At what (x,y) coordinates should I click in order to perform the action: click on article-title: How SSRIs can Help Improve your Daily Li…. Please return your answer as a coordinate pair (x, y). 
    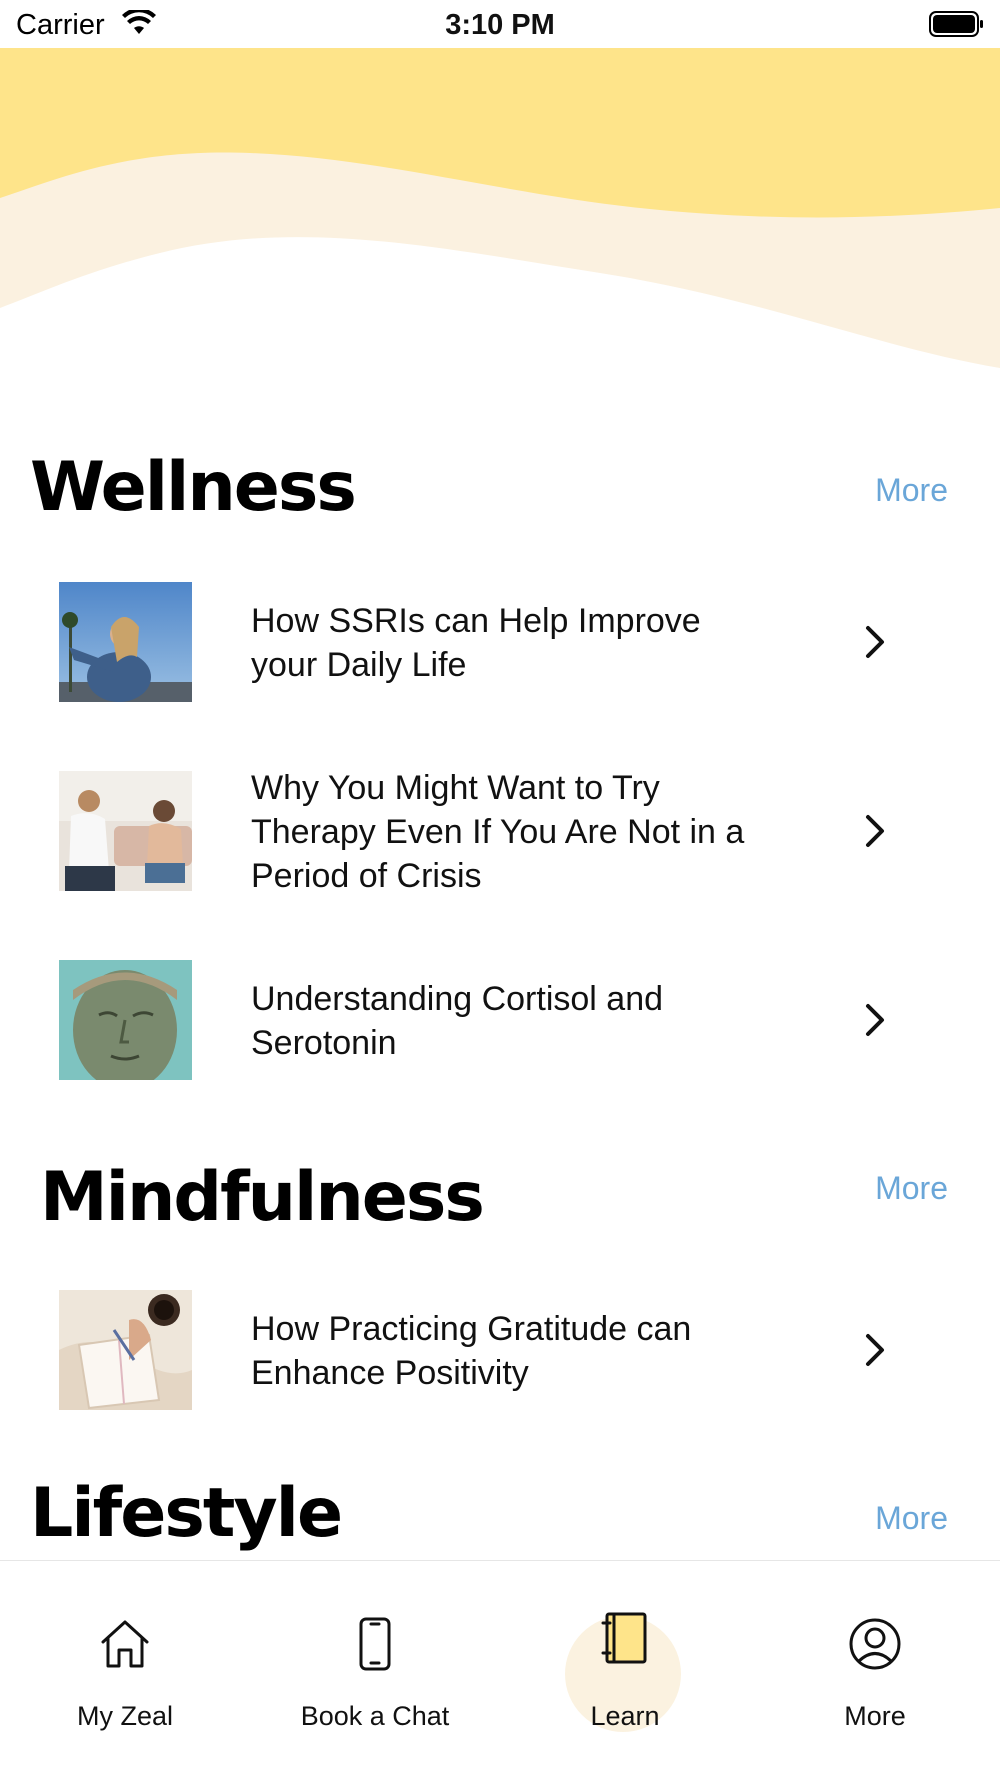
    Looking at the image, I should click on (476, 643).